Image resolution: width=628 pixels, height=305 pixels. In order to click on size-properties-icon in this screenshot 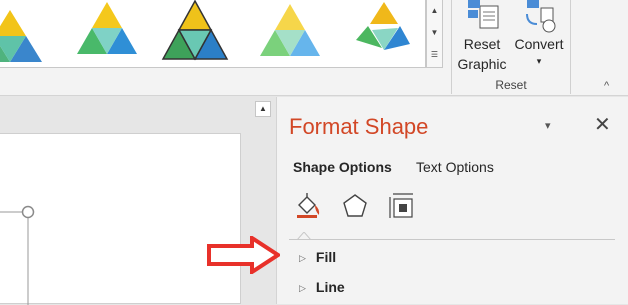, I will do `click(402, 206)`.